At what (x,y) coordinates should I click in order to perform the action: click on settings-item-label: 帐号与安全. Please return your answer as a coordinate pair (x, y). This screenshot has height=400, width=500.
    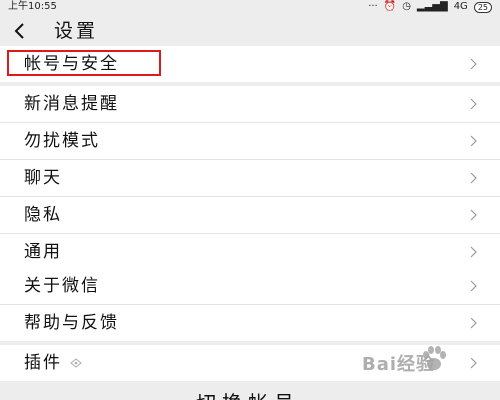
    Looking at the image, I should click on (71, 64).